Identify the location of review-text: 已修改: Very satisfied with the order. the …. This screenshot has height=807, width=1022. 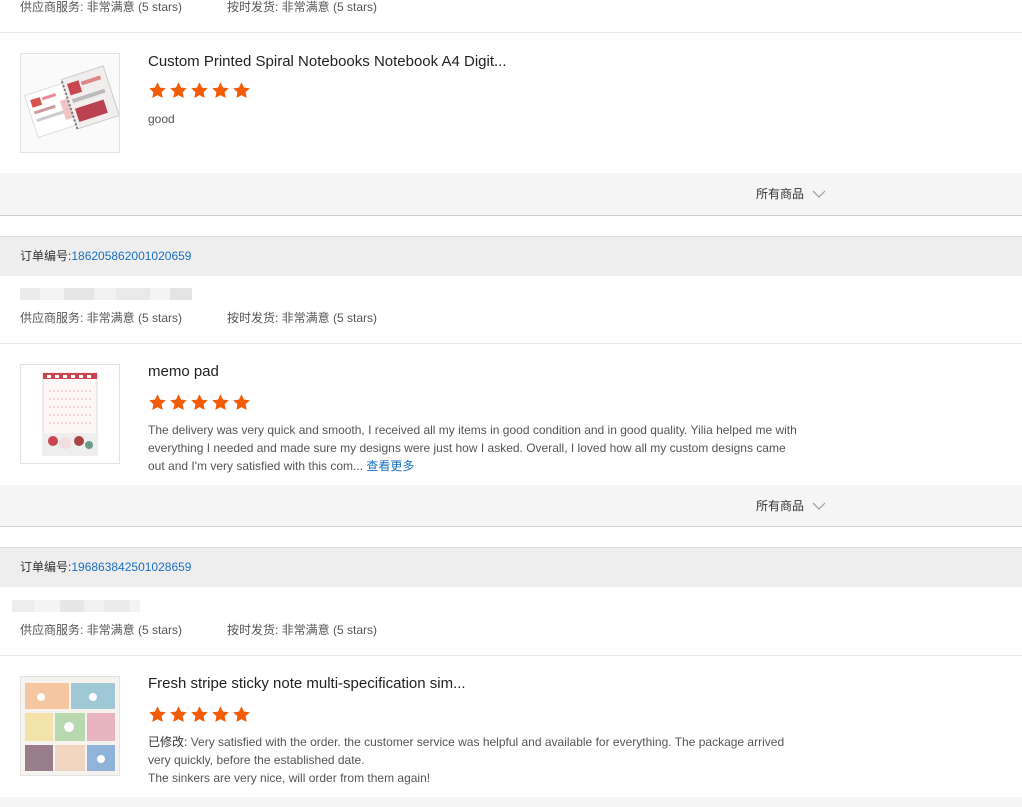
(474, 760).